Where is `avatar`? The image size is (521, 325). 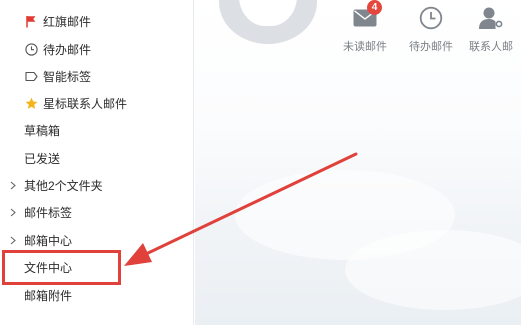 avatar is located at coordinates (268, 22).